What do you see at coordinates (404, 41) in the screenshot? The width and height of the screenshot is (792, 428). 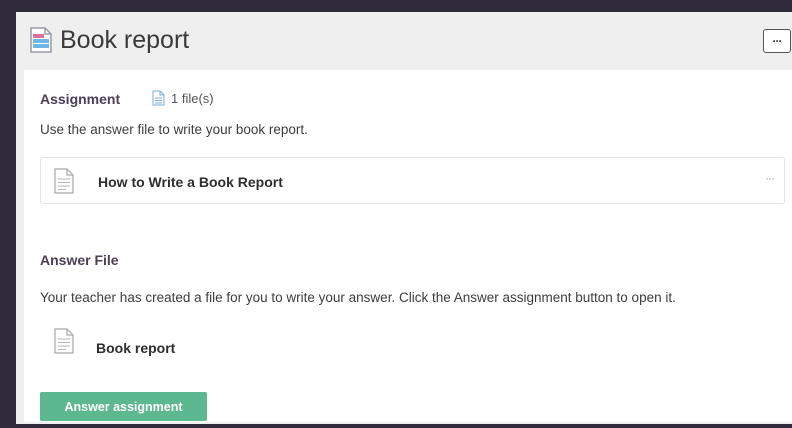 I see `panel-header: Book report ···` at bounding box center [404, 41].